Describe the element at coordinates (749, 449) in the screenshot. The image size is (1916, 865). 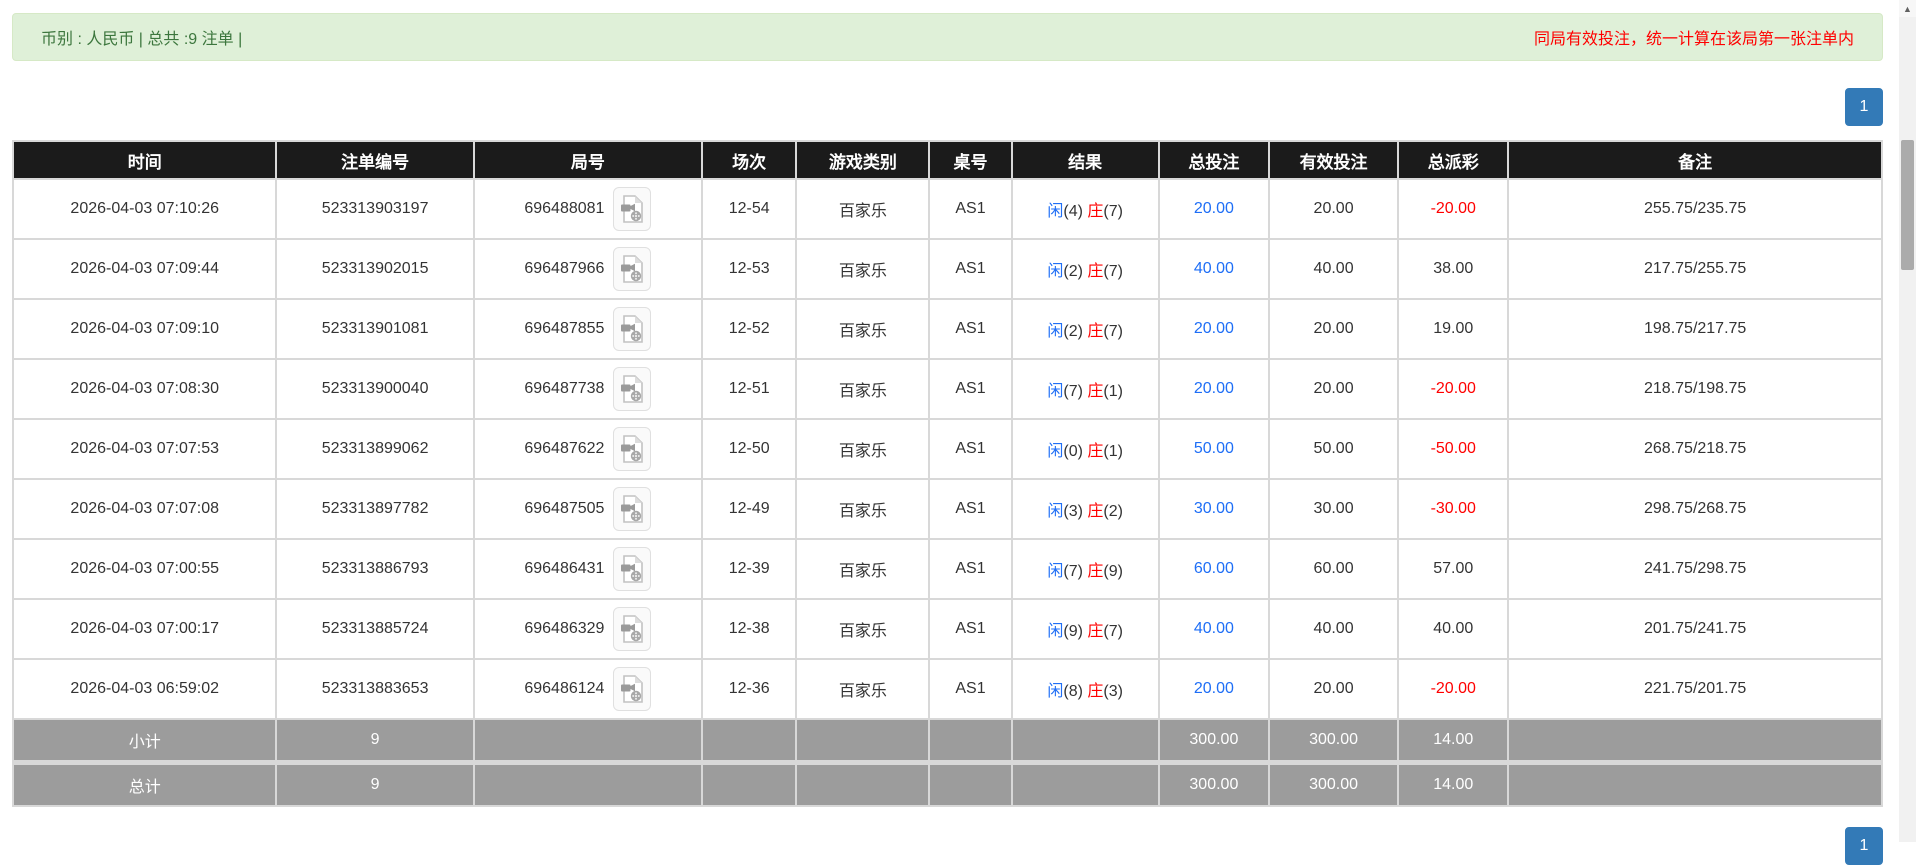
I see `cell-session: 12-50` at that location.